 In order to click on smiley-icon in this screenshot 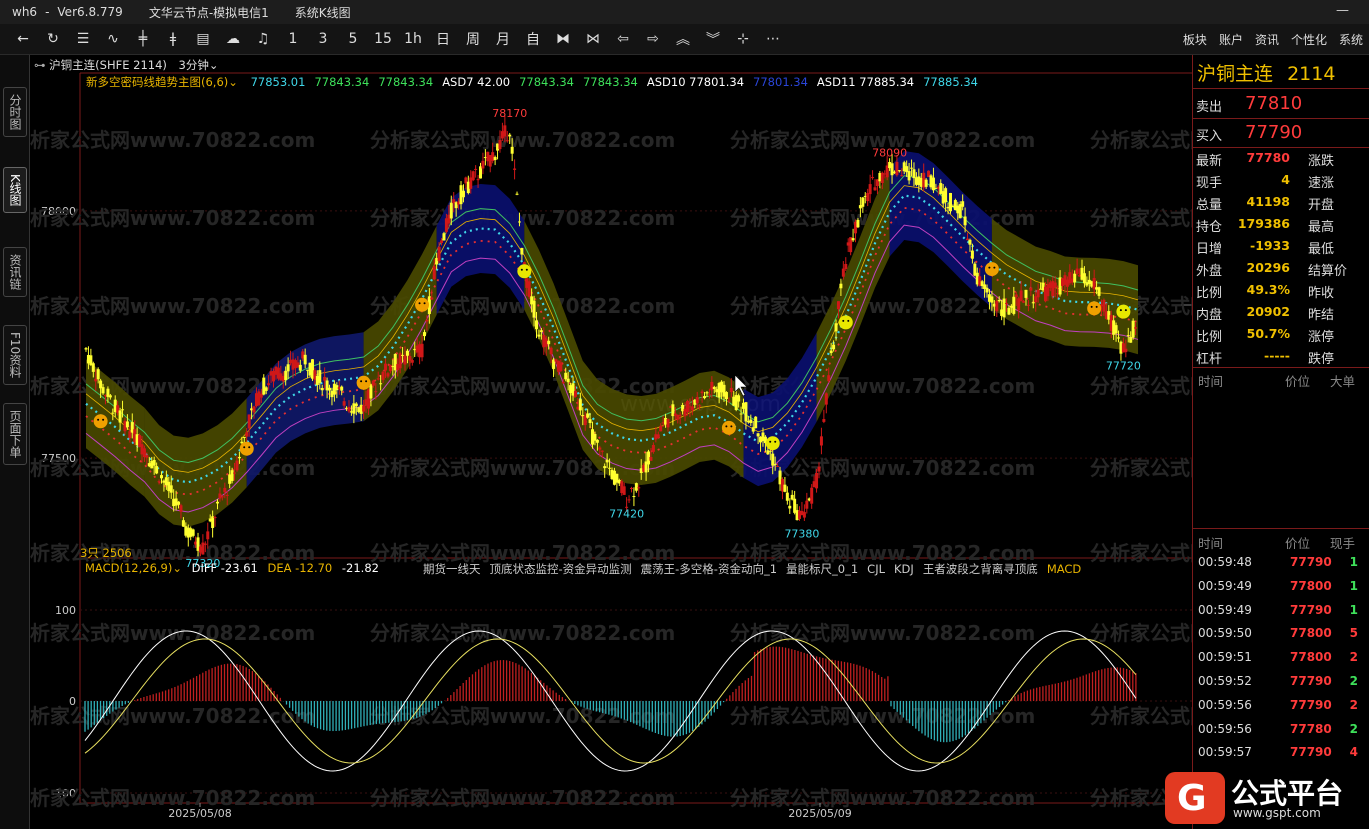, I will do `click(772, 443)`.